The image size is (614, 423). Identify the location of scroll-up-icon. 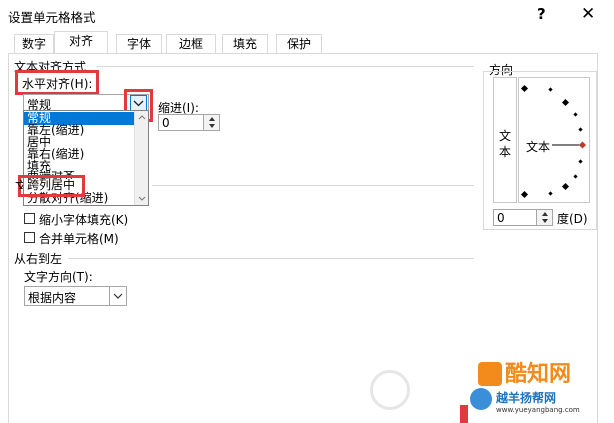
(142, 117).